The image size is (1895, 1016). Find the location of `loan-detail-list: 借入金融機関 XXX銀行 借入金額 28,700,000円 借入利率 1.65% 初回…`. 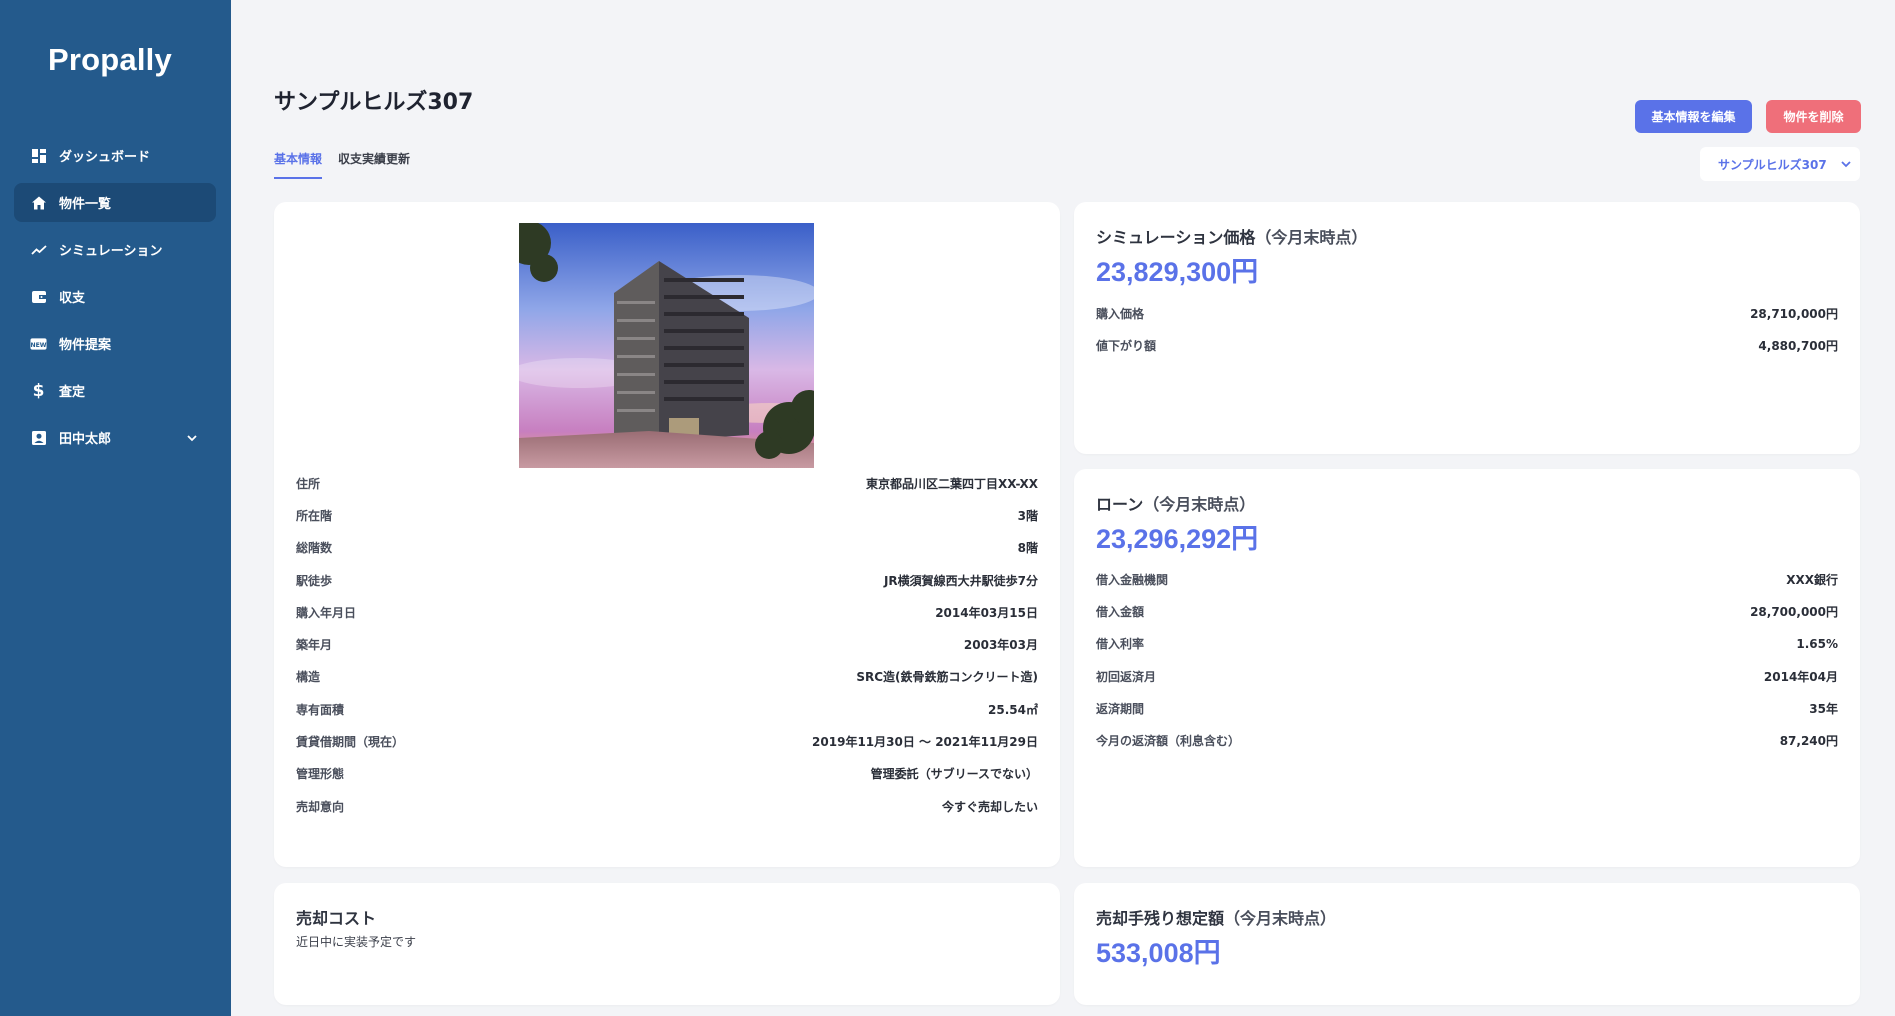

loan-detail-list: 借入金融機関 XXX銀行 借入金額 28,700,000円 借入利率 1.65% 初回… is located at coordinates (1467, 660).